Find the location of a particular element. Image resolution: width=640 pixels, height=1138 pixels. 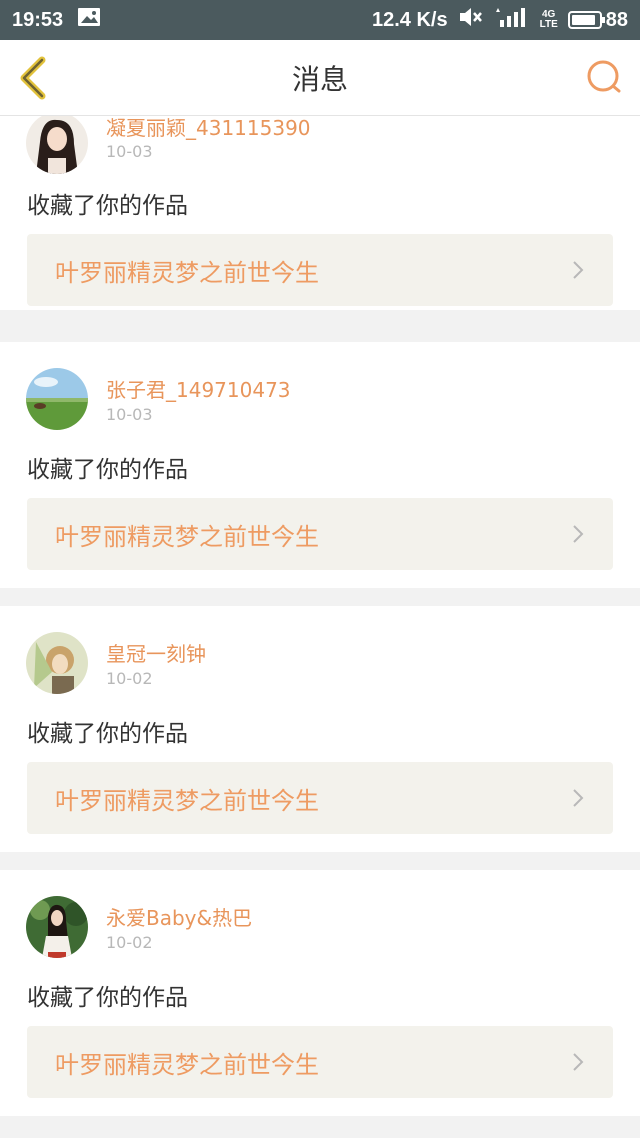

battery-indicator: 88 is located at coordinates (597, 20).